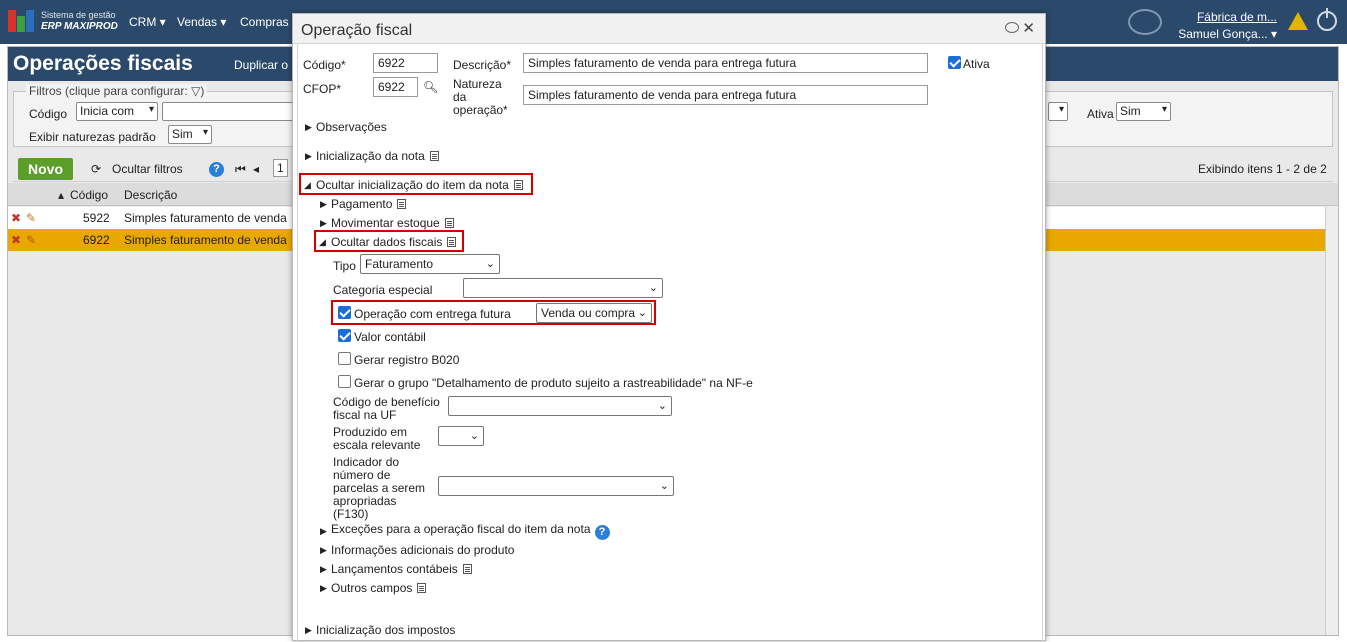 This screenshot has height=642, width=1347. Describe the element at coordinates (150, 195) in the screenshot. I see `col-descricao: Descrição` at that location.